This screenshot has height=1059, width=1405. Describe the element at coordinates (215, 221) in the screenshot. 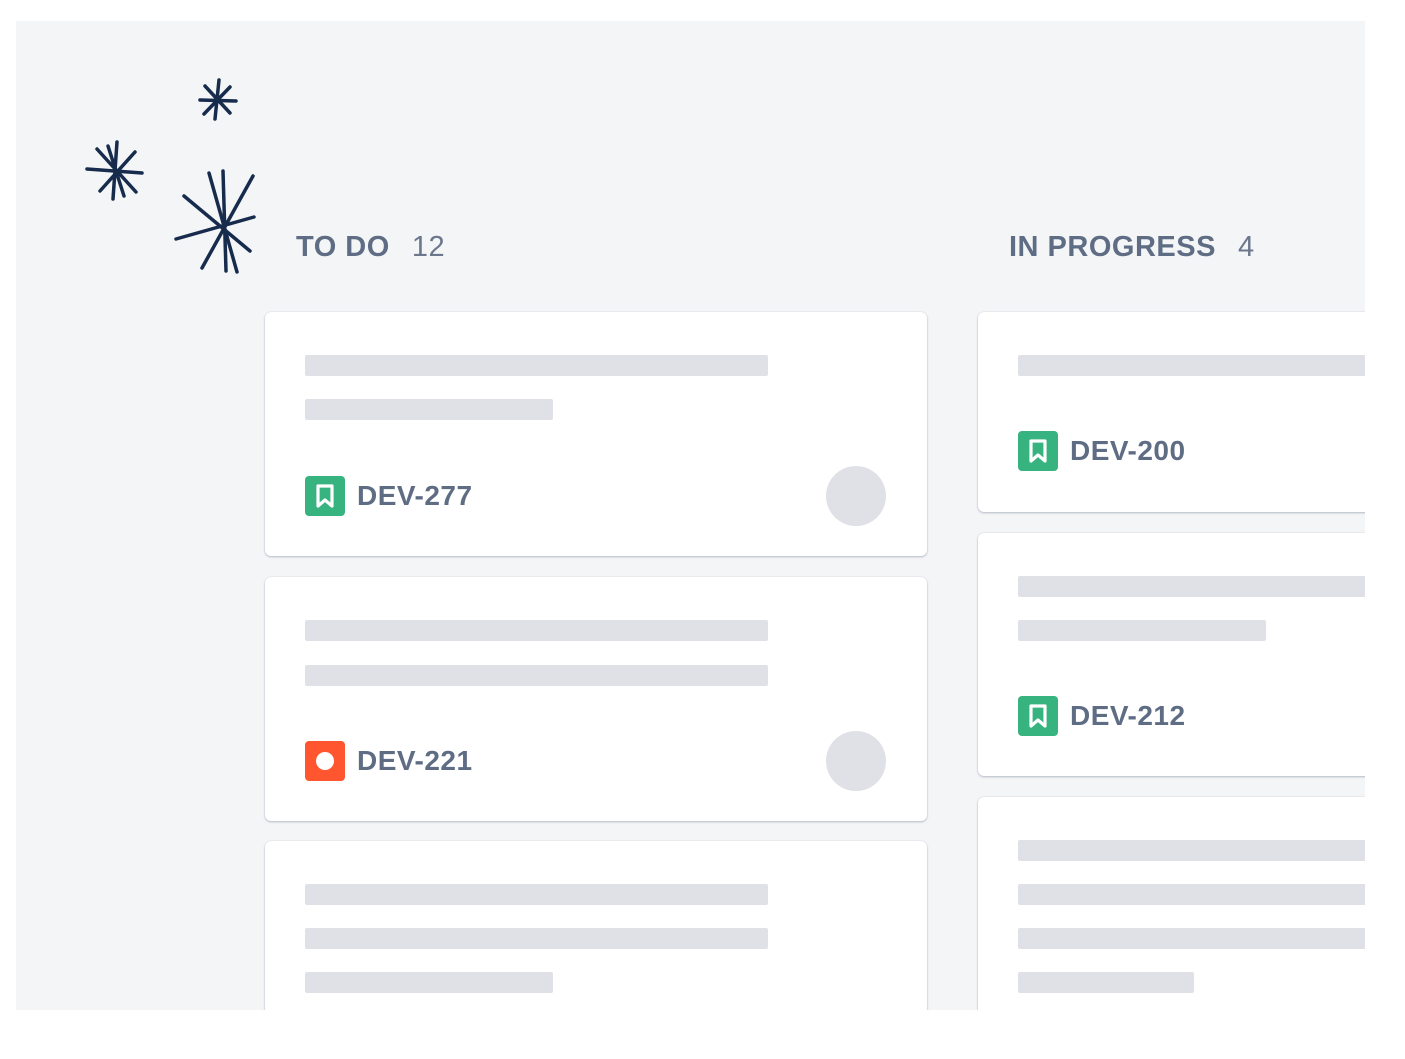

I see `sparkle-icon-large` at that location.